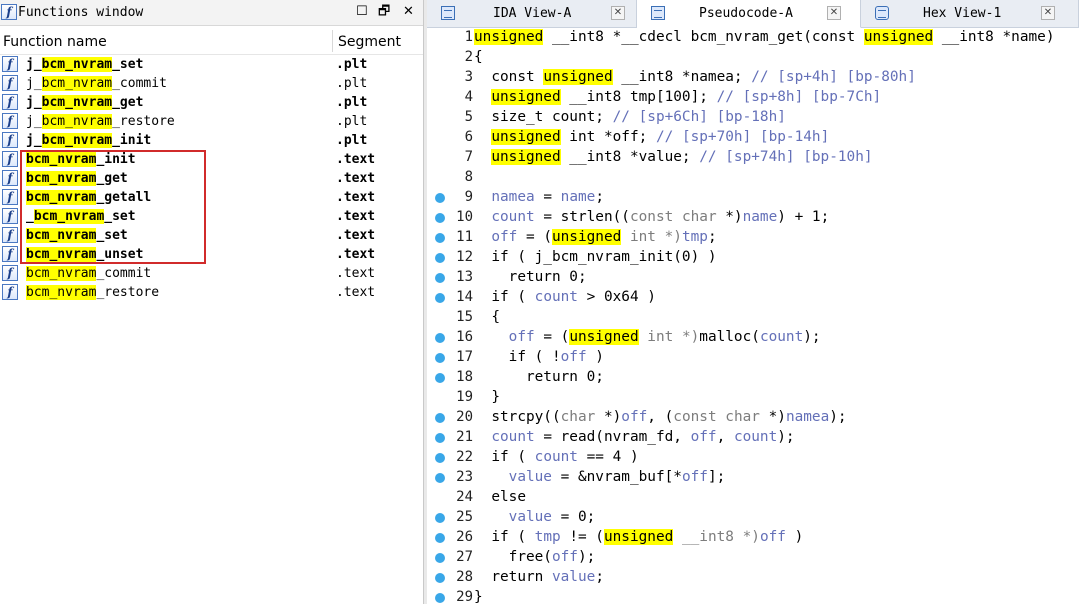 This screenshot has width=1079, height=608. Describe the element at coordinates (749, 14) in the screenshot. I see `tab-pseudocode-a: Pseudocode-A ✕` at that location.